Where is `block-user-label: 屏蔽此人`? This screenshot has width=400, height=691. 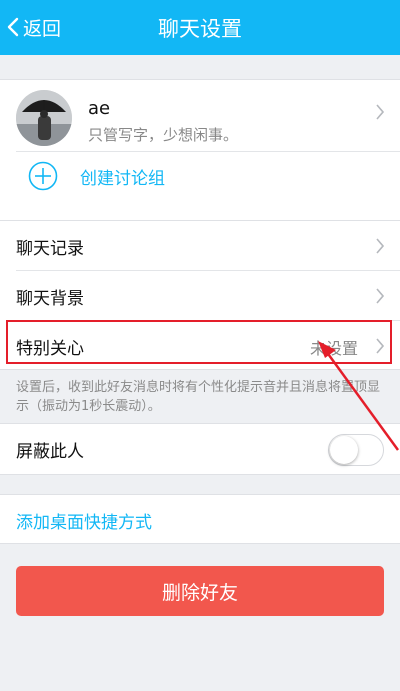 block-user-label: 屏蔽此人 is located at coordinates (50, 452).